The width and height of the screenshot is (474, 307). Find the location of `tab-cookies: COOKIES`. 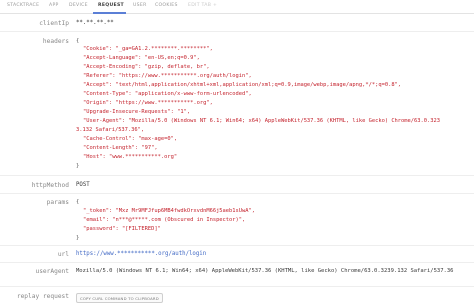

tab-cookies: COOKIES is located at coordinates (166, 5).